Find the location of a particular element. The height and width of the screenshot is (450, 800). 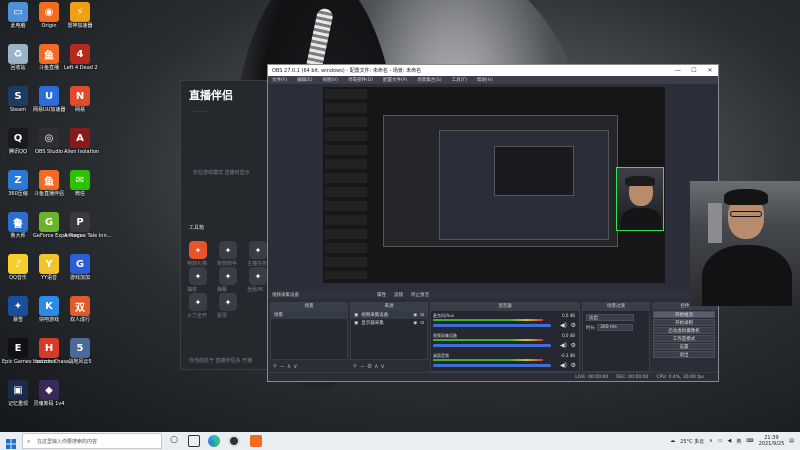

desktop-icon-wechat: ✉ 微信 is located at coordinates (80, 183).